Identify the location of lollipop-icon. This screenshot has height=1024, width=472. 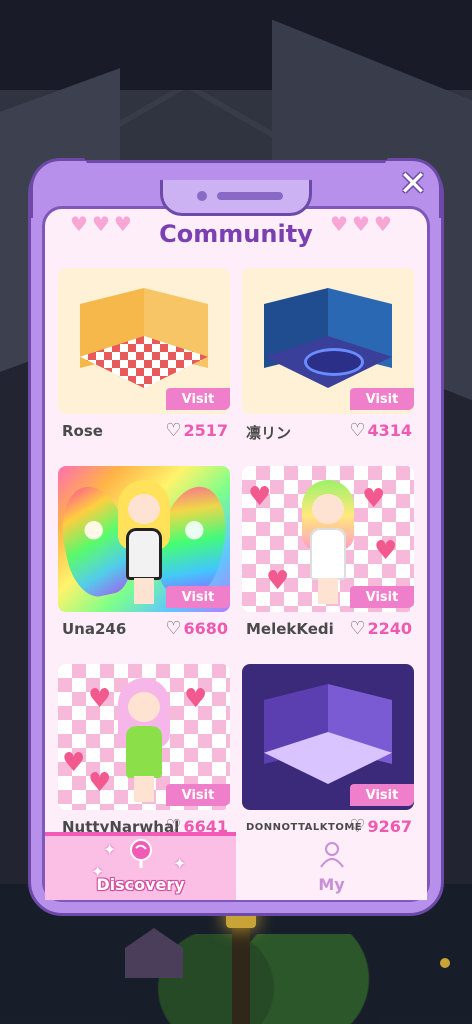
(140, 853).